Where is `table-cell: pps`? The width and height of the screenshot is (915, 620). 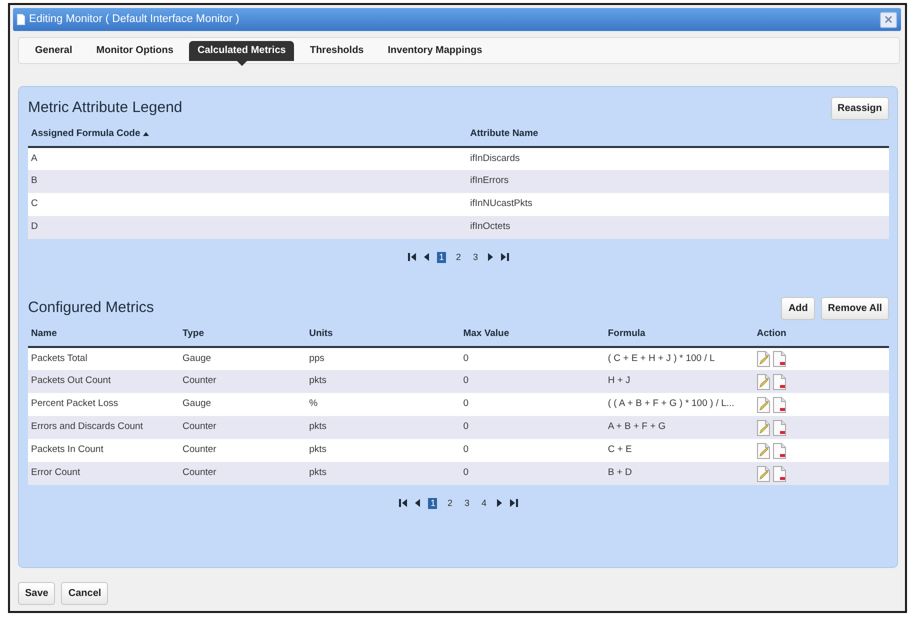
table-cell: pps is located at coordinates (383, 358).